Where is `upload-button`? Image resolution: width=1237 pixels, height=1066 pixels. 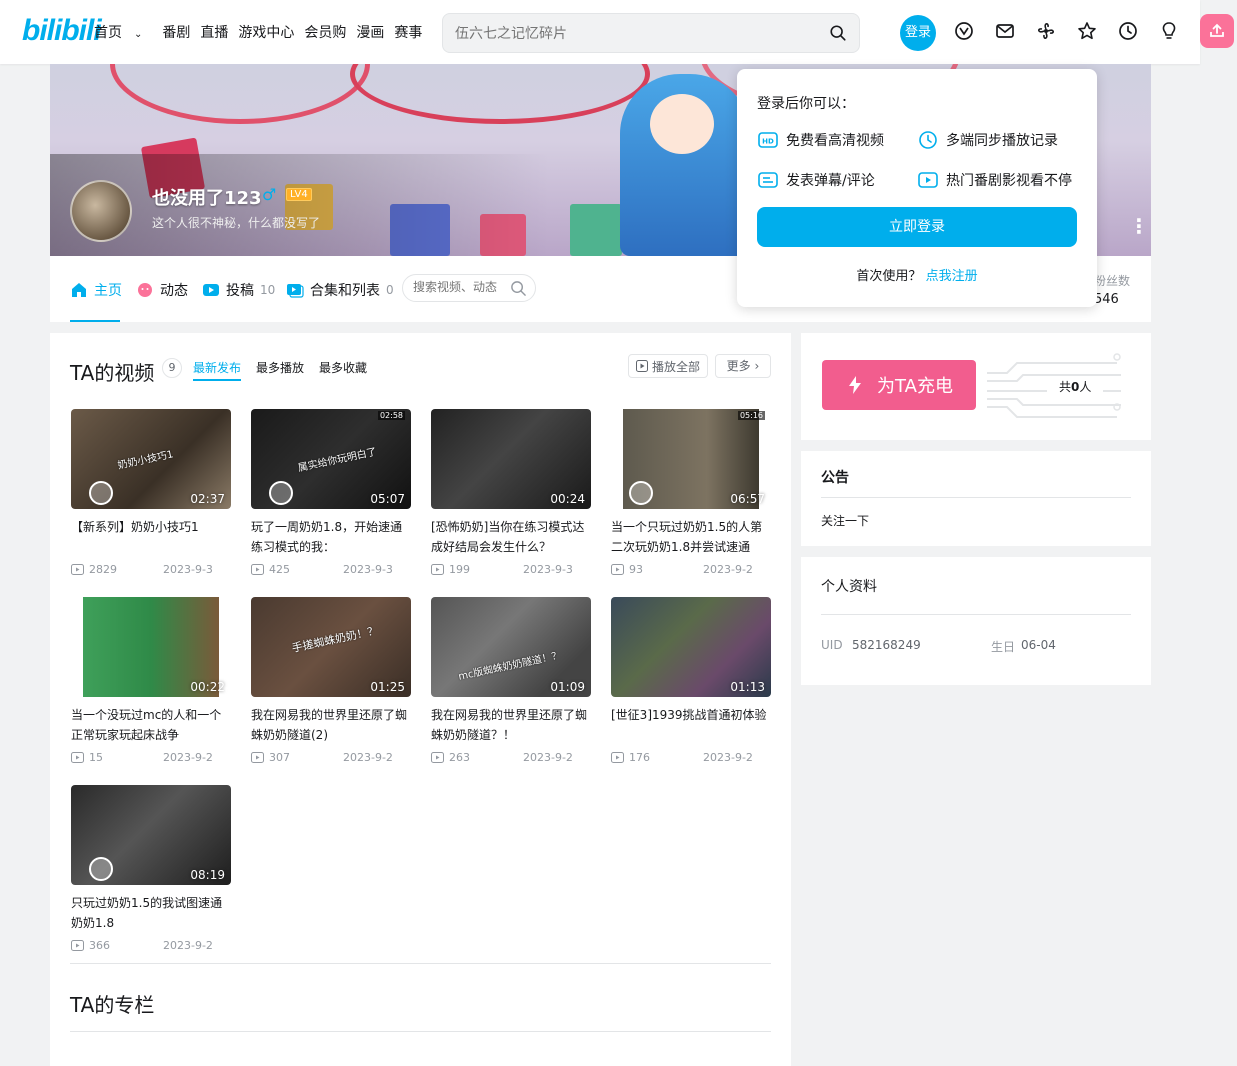 upload-button is located at coordinates (1217, 31).